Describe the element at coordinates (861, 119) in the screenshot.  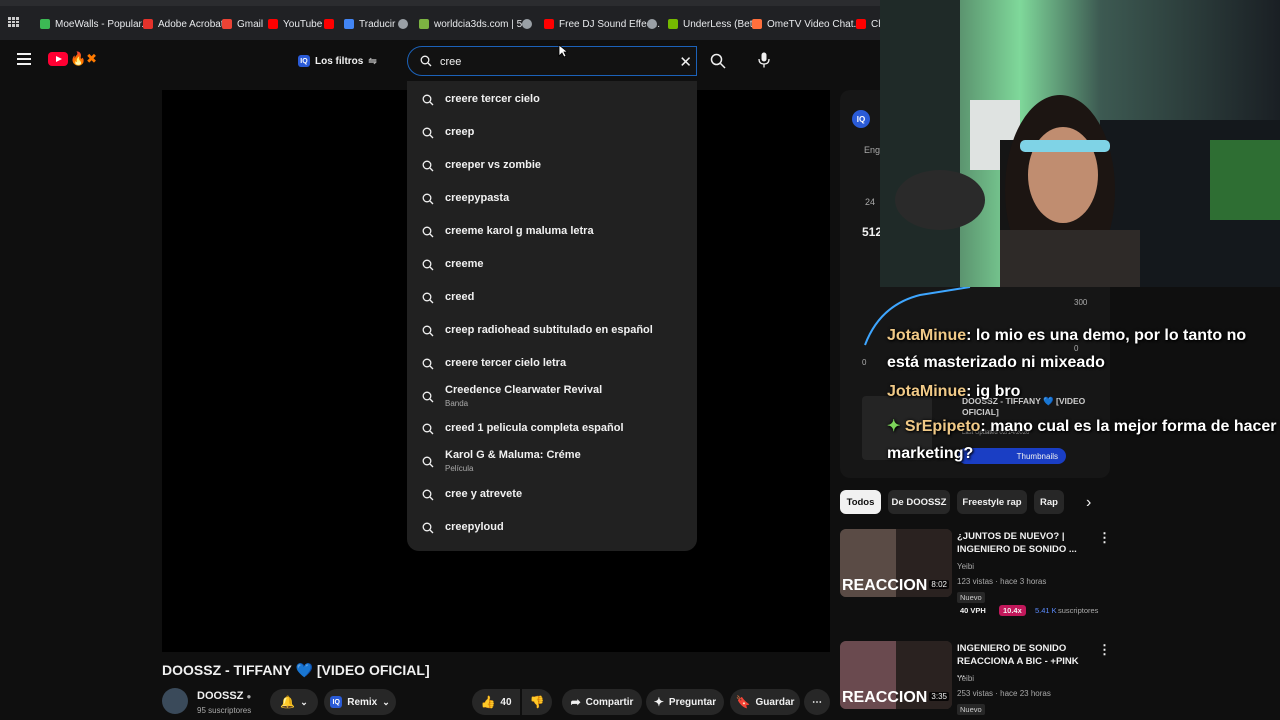
I see `iq-badge-icon: IQ` at that location.